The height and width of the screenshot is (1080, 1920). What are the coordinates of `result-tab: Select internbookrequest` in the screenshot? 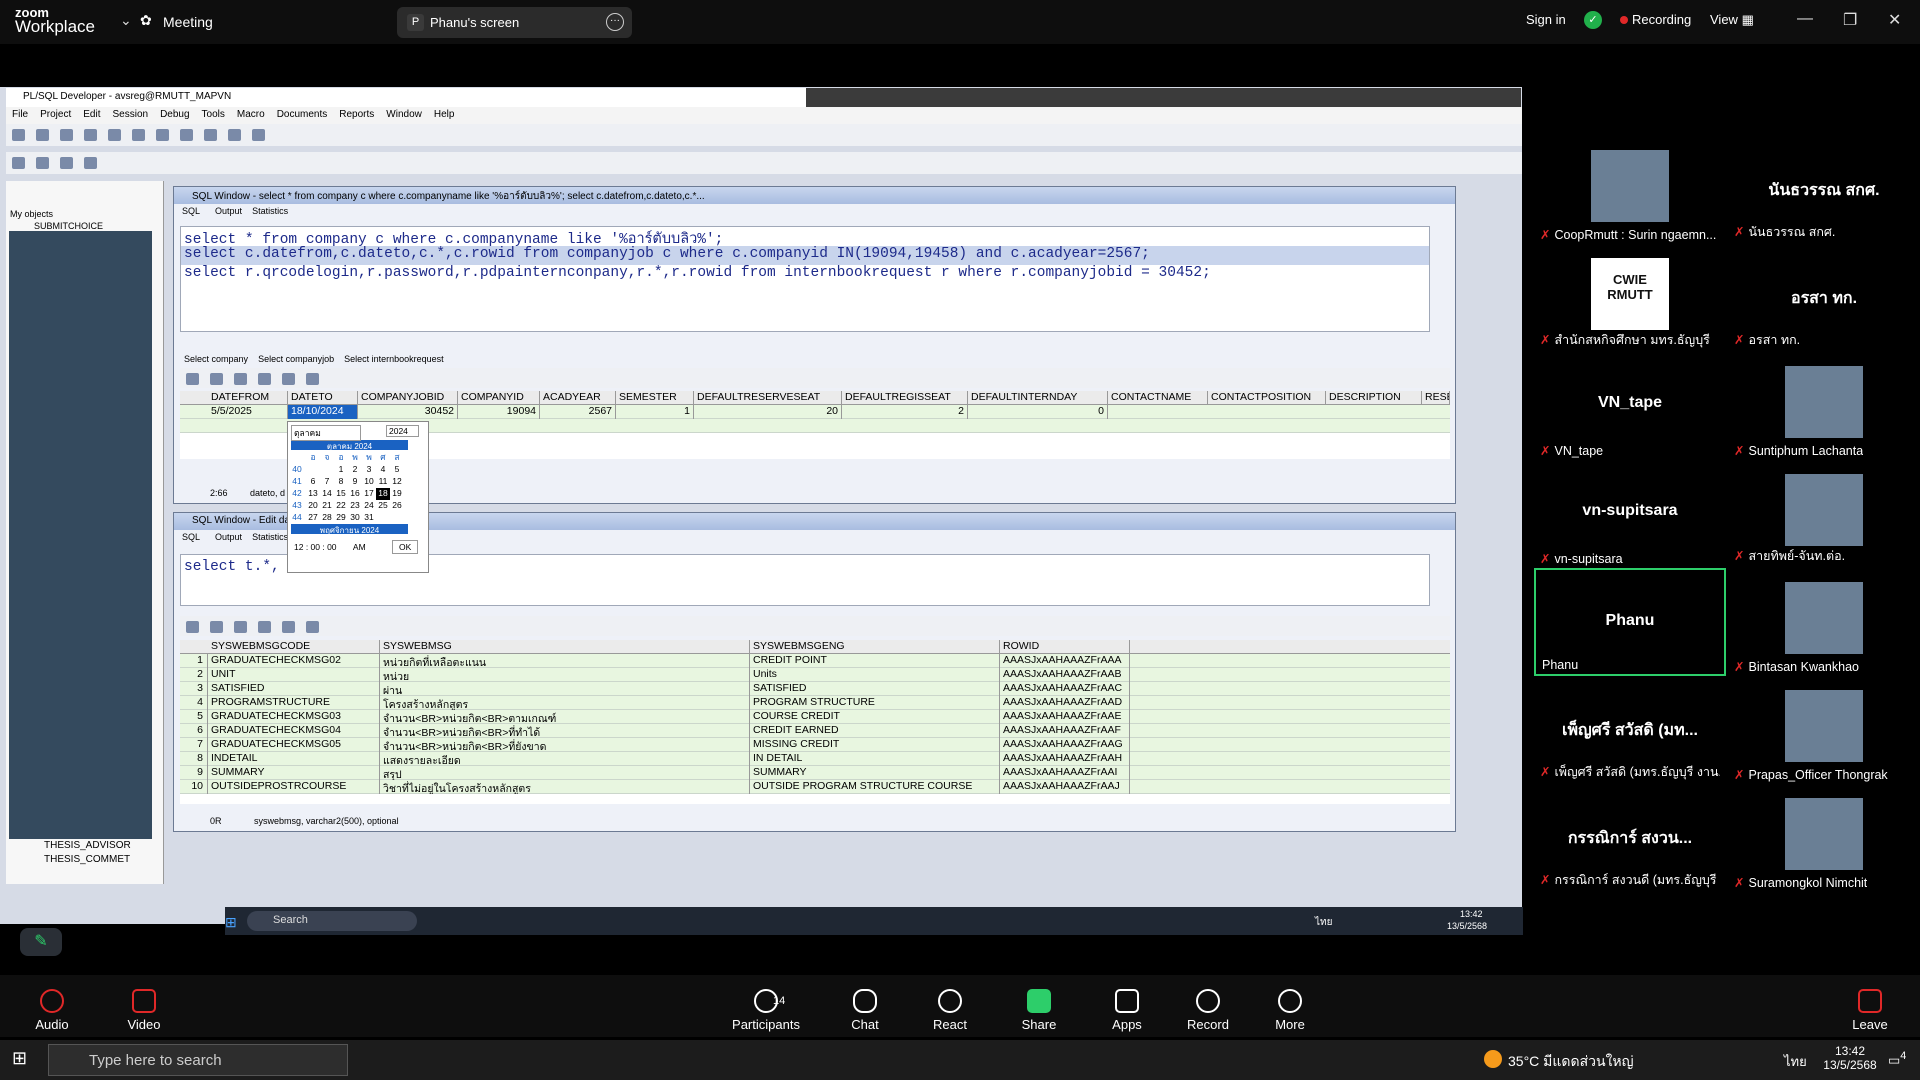 It's located at (394, 359).